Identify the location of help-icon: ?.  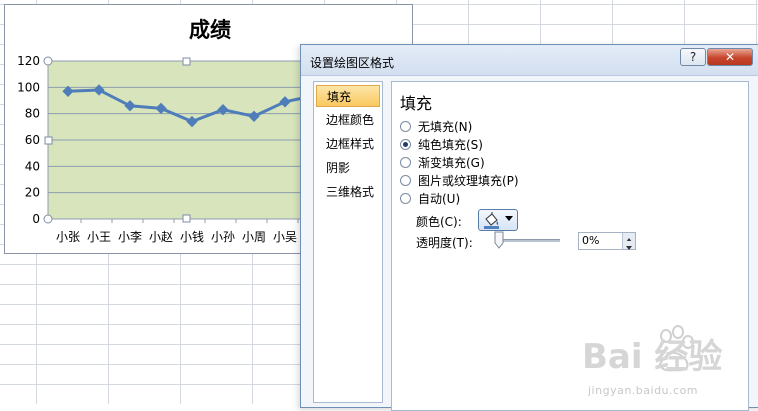
(693, 57).